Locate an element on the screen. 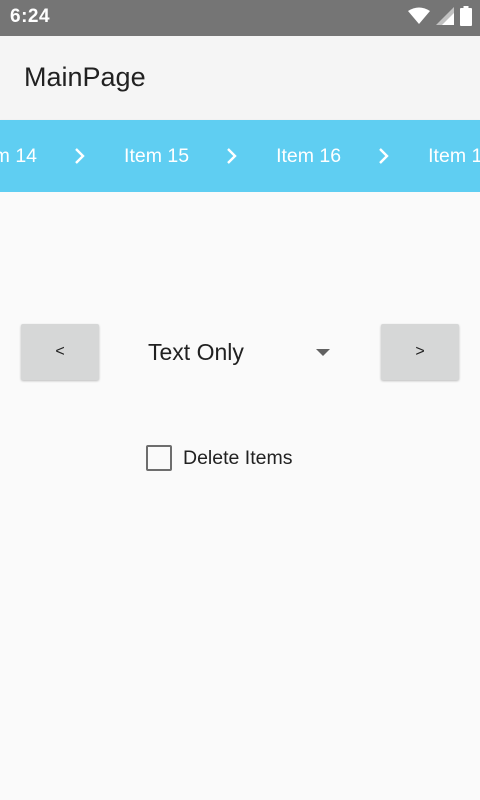 The image size is (480, 800). next-button: > is located at coordinates (420, 352).